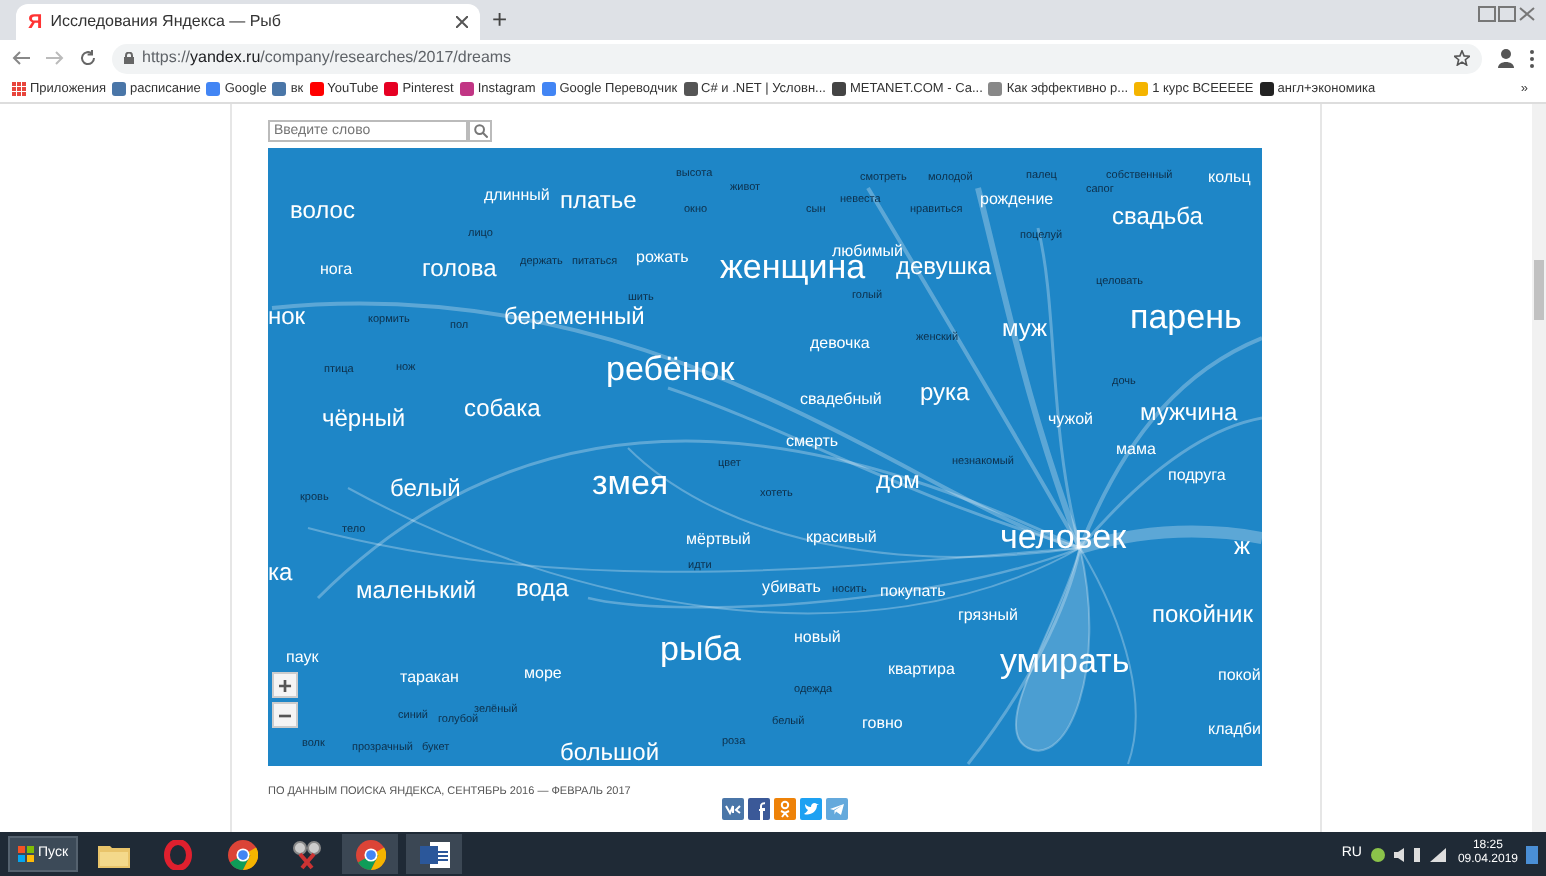 This screenshot has height=876, width=1546. What do you see at coordinates (867, 251) in the screenshot?
I see `cloud-word: любимый` at bounding box center [867, 251].